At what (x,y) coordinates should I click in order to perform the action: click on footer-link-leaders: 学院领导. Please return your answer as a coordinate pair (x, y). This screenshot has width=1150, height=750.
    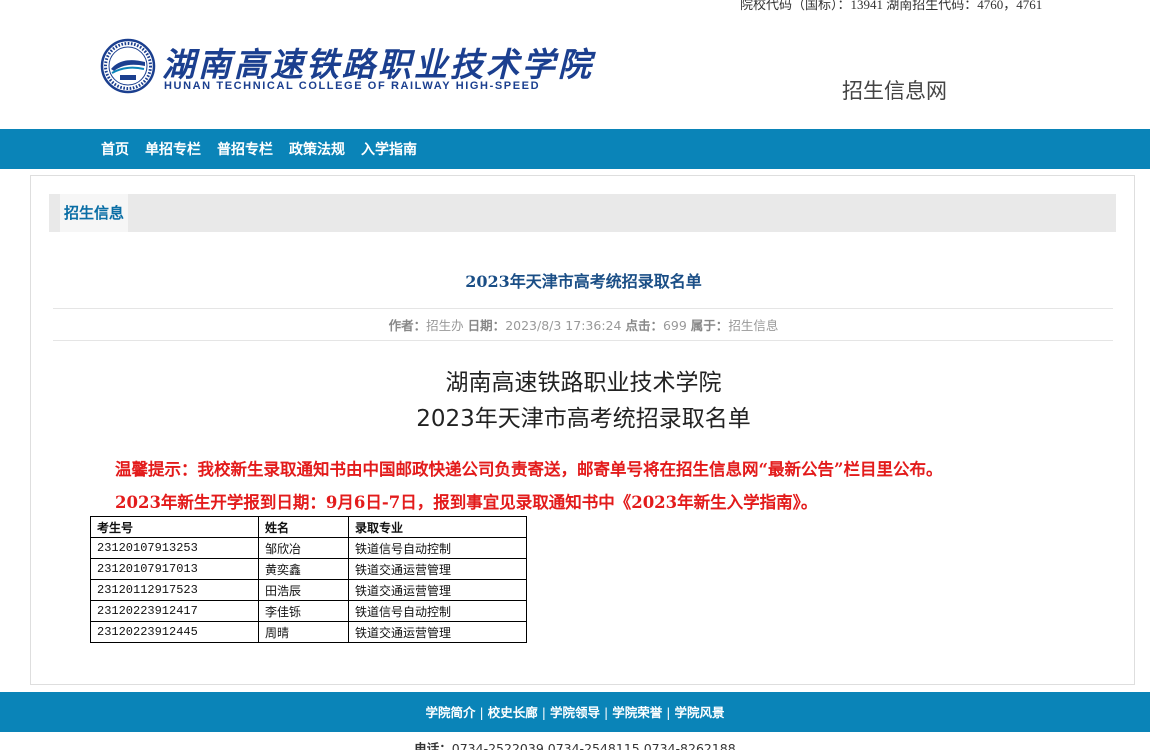
    Looking at the image, I should click on (575, 713).